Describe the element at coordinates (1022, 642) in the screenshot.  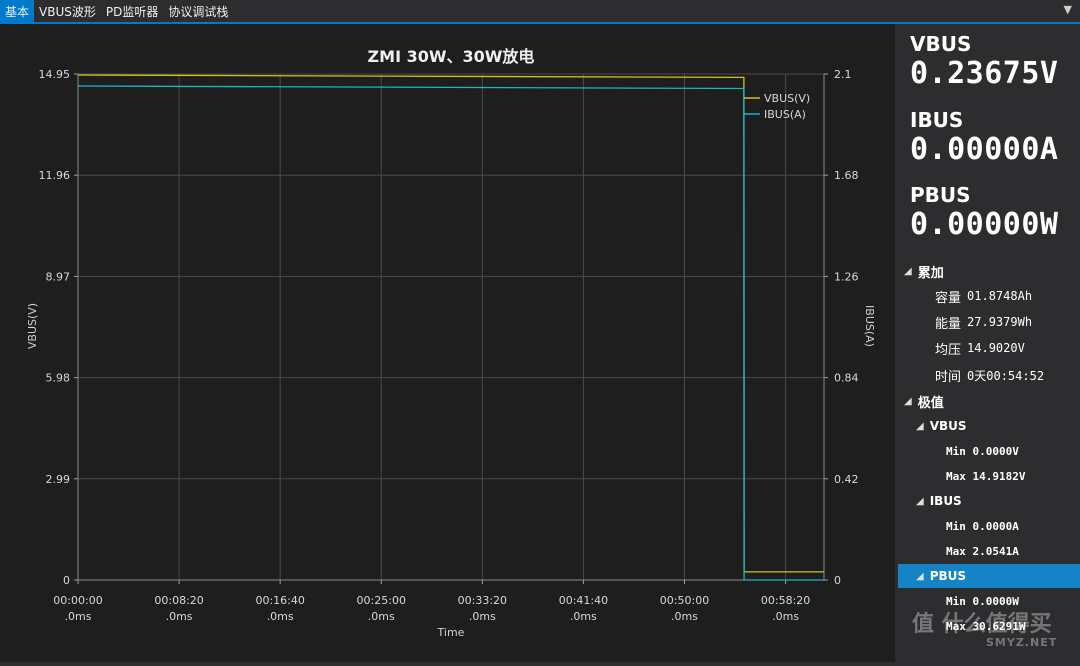
I see `watermark-sub: SMYZ.NET` at that location.